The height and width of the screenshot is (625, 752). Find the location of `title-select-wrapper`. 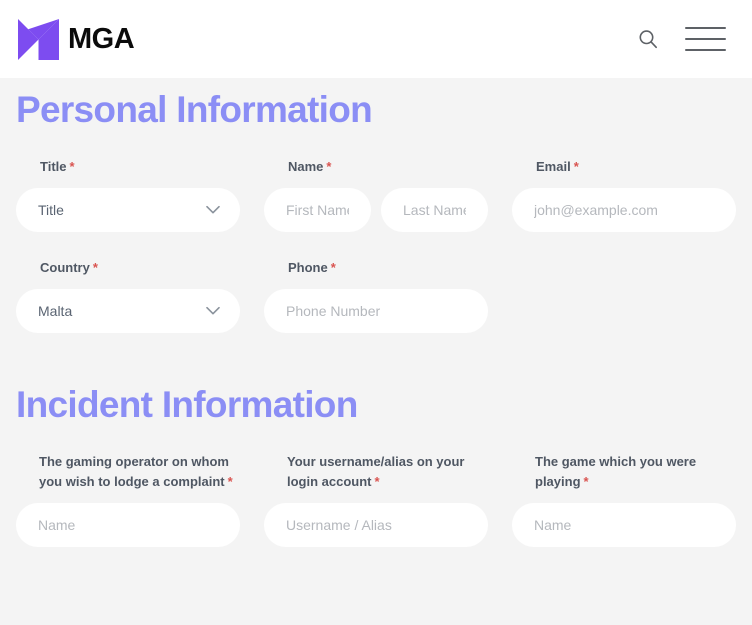

title-select-wrapper is located at coordinates (128, 209).